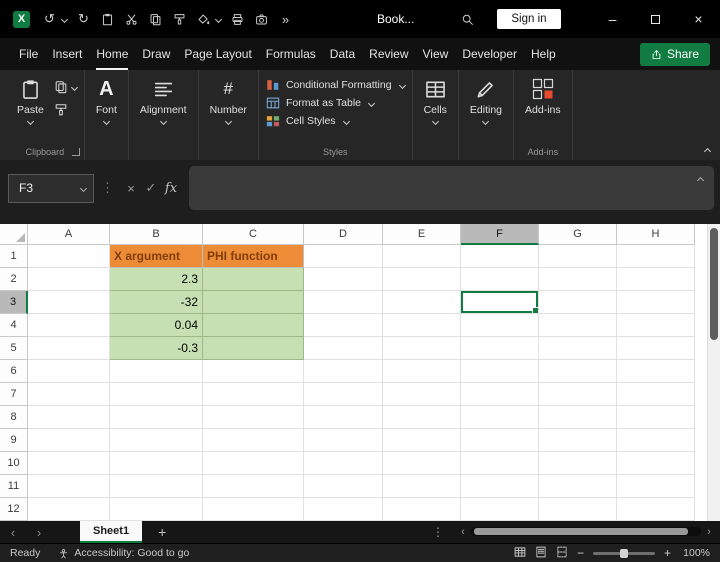  I want to click on ribbon-tab-review: Review, so click(388, 54).